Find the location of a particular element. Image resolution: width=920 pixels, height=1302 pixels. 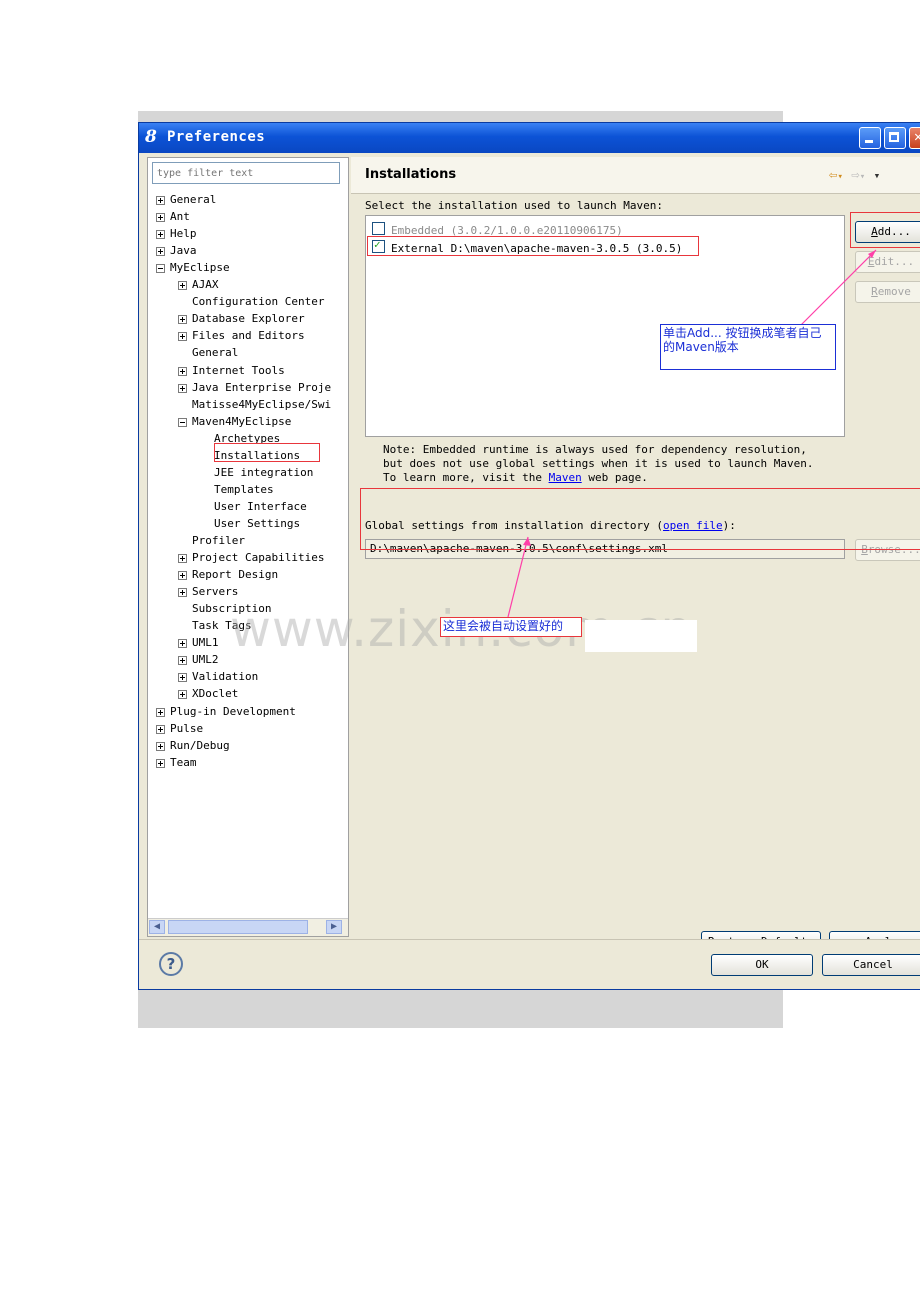

callout2-arrowhead is located at coordinates (527, 541).